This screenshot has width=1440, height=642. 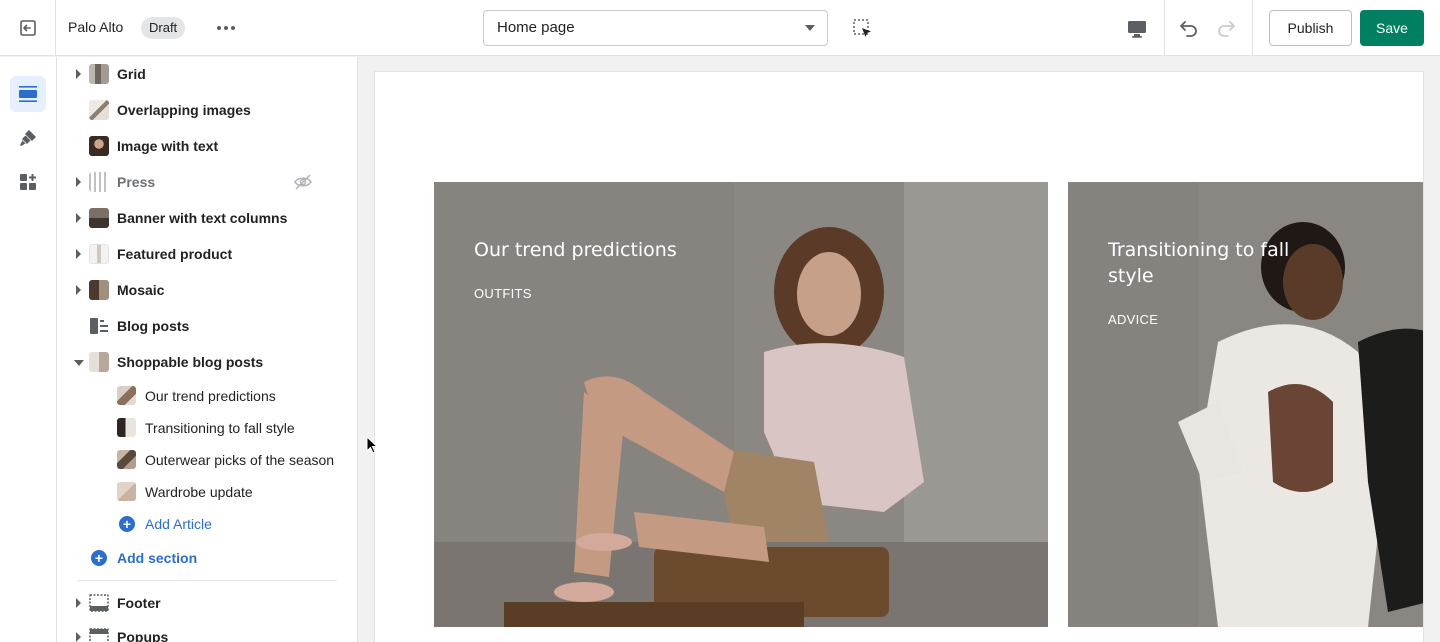 I want to click on section-item-footer: Footer, so click(x=207, y=603).